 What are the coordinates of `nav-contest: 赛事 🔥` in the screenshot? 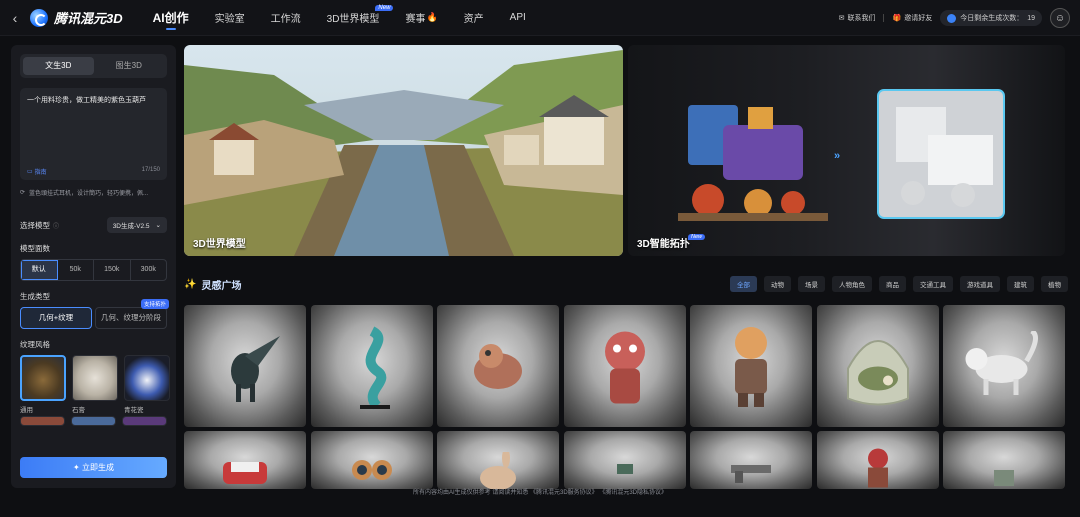 It's located at (421, 18).